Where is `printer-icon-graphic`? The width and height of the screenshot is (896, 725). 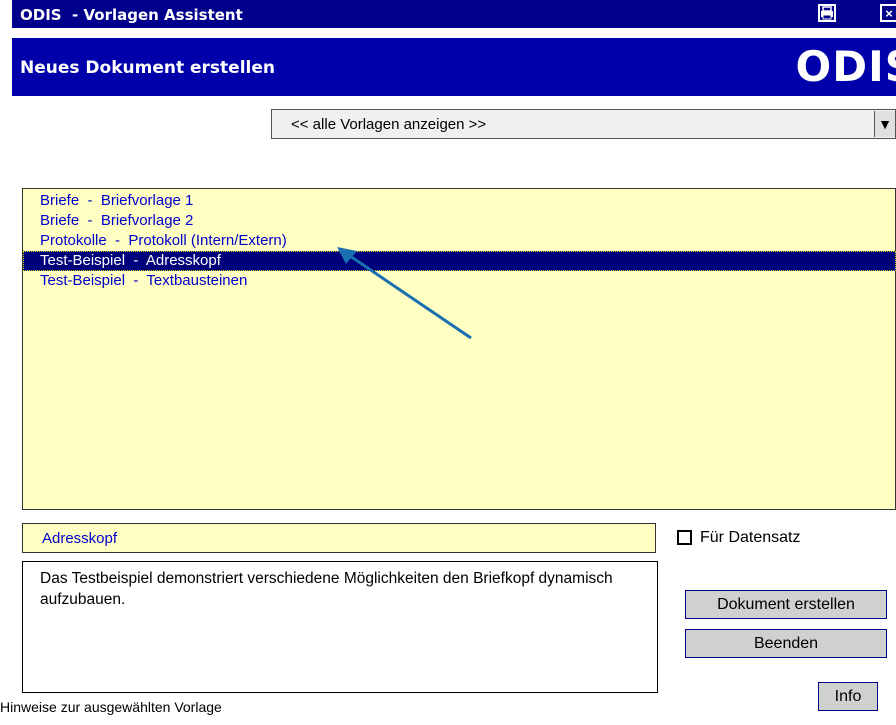
printer-icon-graphic is located at coordinates (827, 13).